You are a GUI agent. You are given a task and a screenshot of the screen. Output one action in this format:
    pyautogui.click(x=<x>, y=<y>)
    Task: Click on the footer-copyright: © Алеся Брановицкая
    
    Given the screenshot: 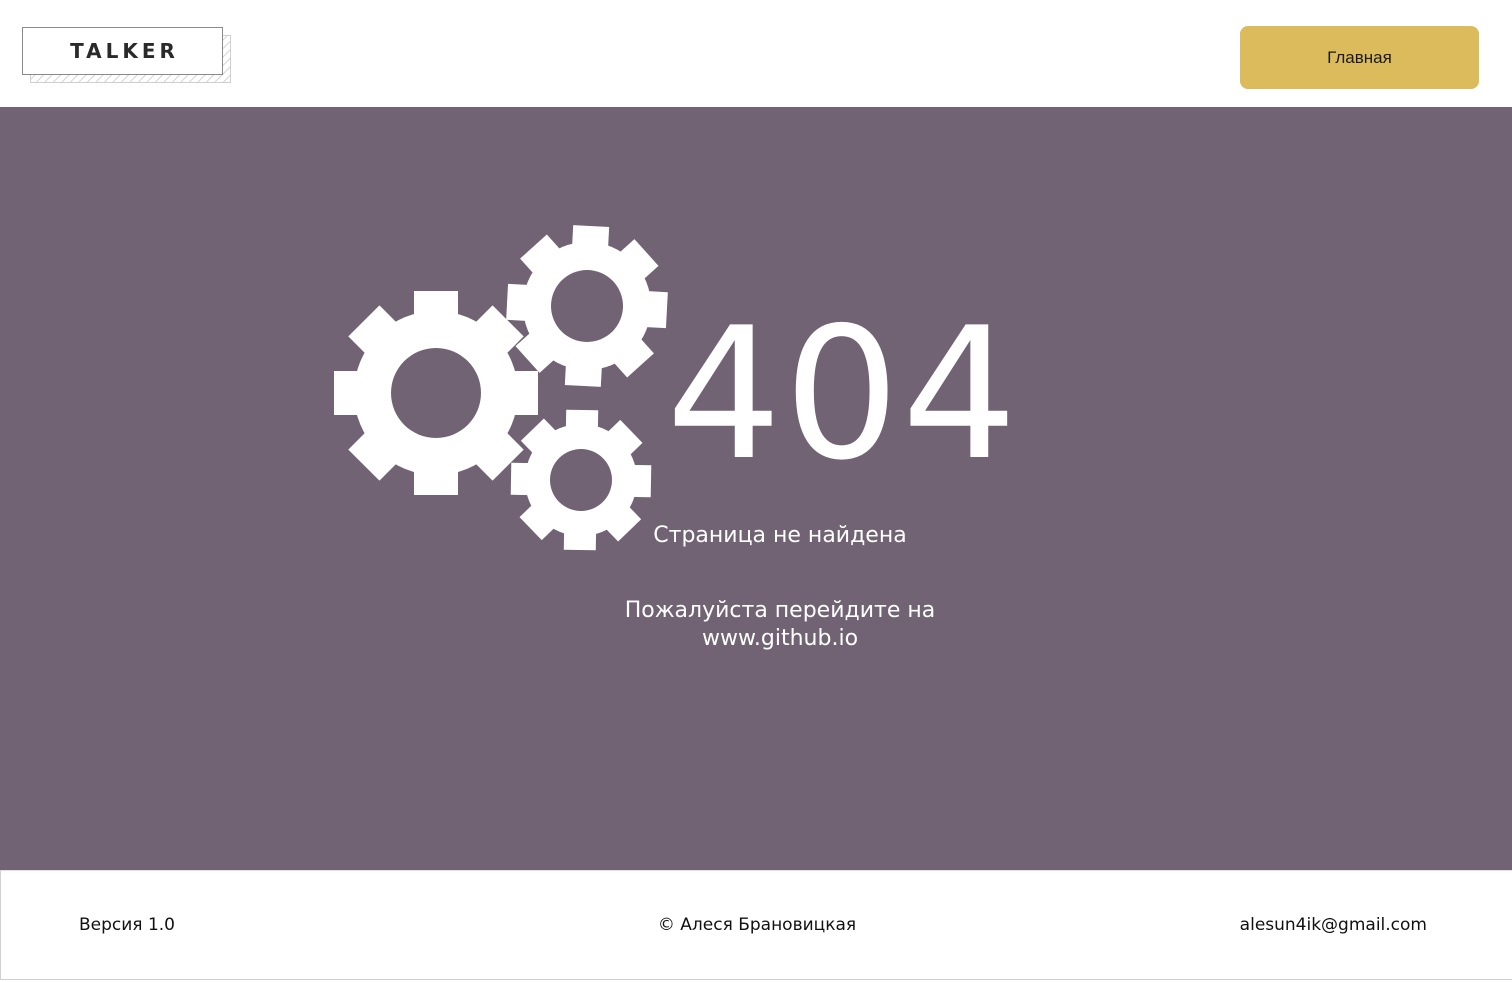 What is the action you would take?
    pyautogui.click(x=757, y=925)
    